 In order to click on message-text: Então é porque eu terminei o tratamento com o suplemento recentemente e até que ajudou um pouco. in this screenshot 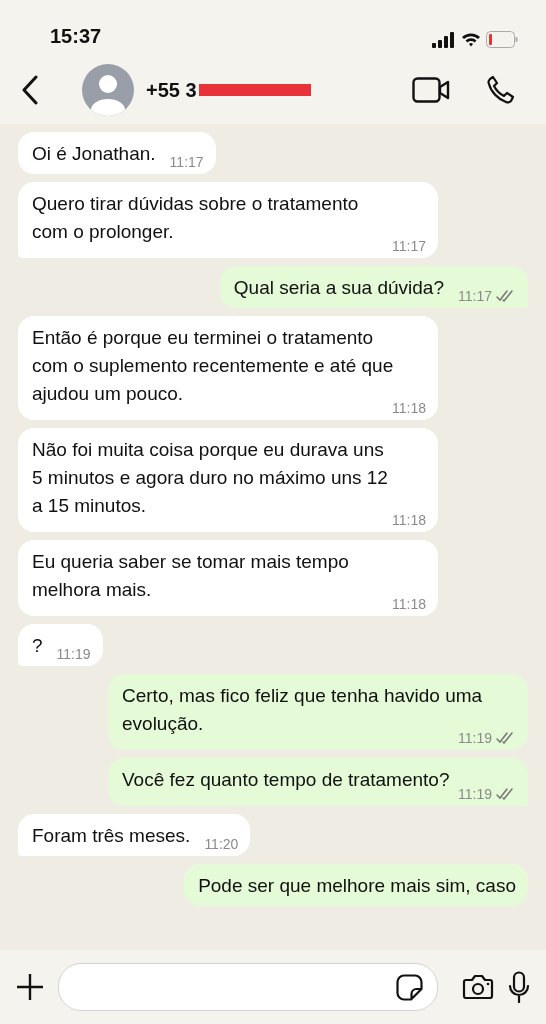, I will do `click(213, 365)`.